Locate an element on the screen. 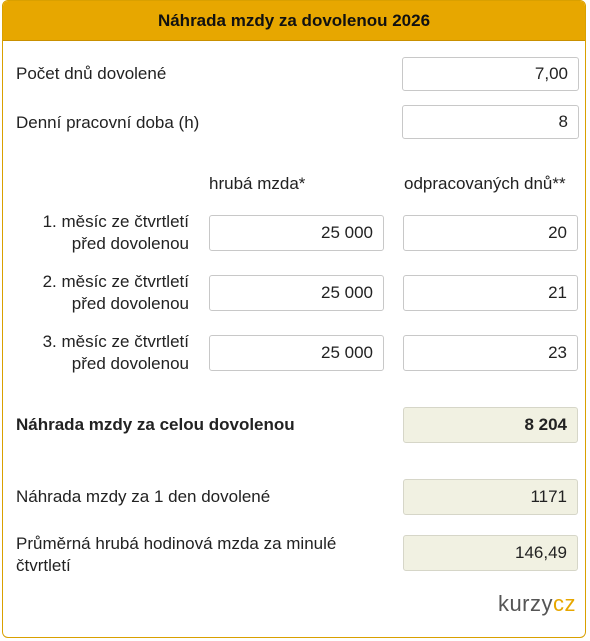  kurzy-logo: kurzycz is located at coordinates (537, 604).